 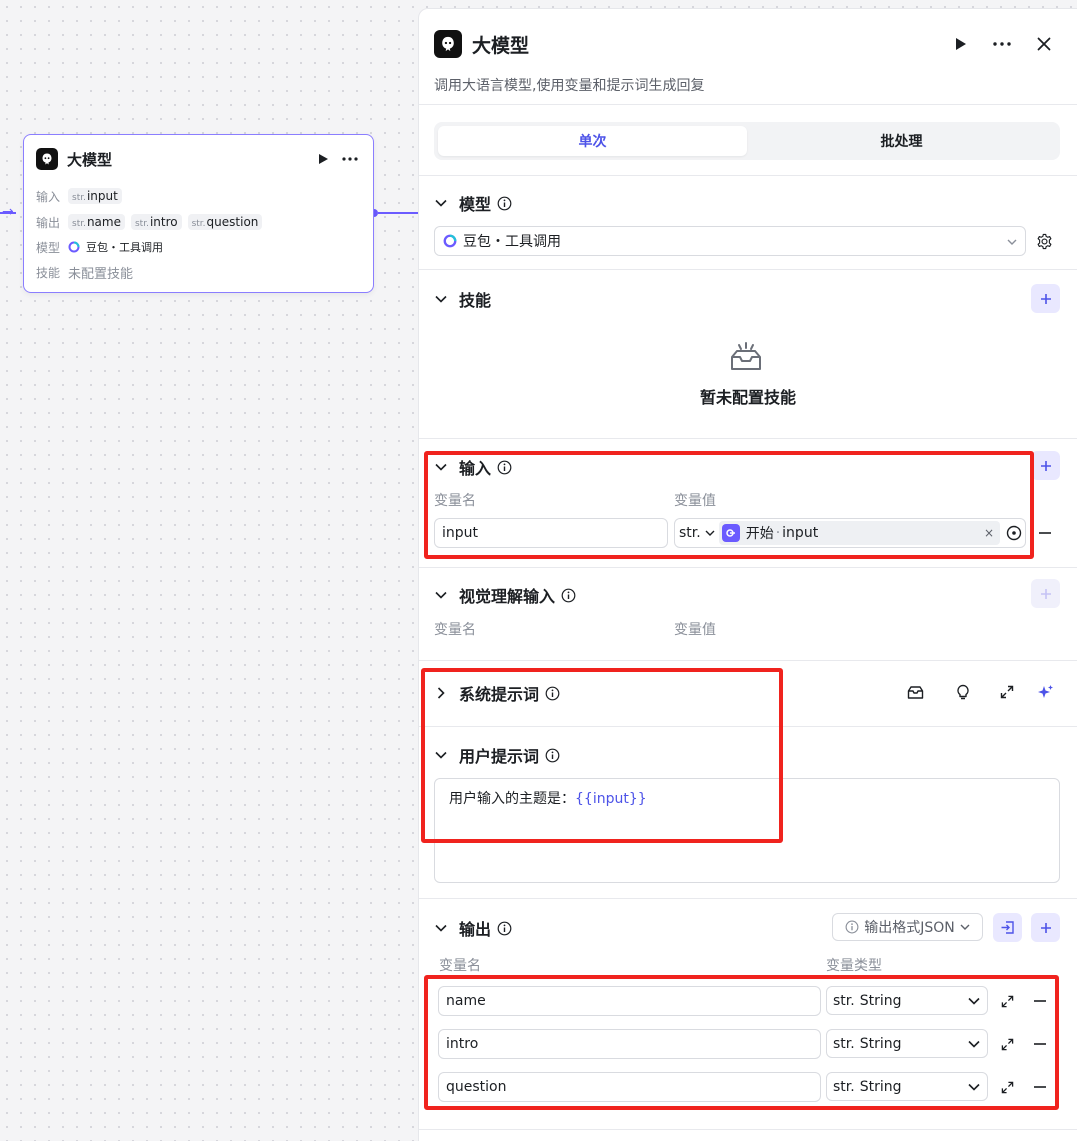 I want to click on vision-section-header: 视觉理解输入, so click(x=505, y=595).